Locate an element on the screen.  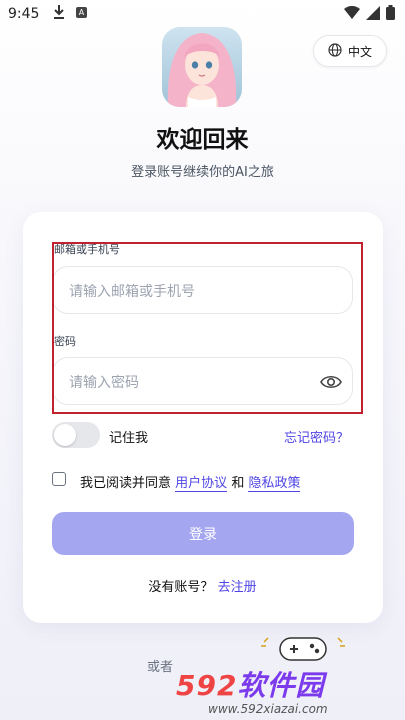
signal-icon is located at coordinates (373, 14).